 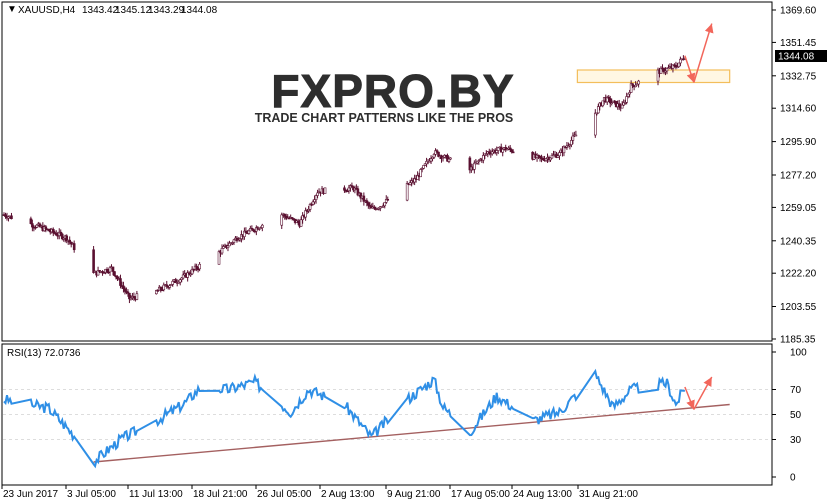 I want to click on ohlc-close: 1344.08, so click(x=199, y=10).